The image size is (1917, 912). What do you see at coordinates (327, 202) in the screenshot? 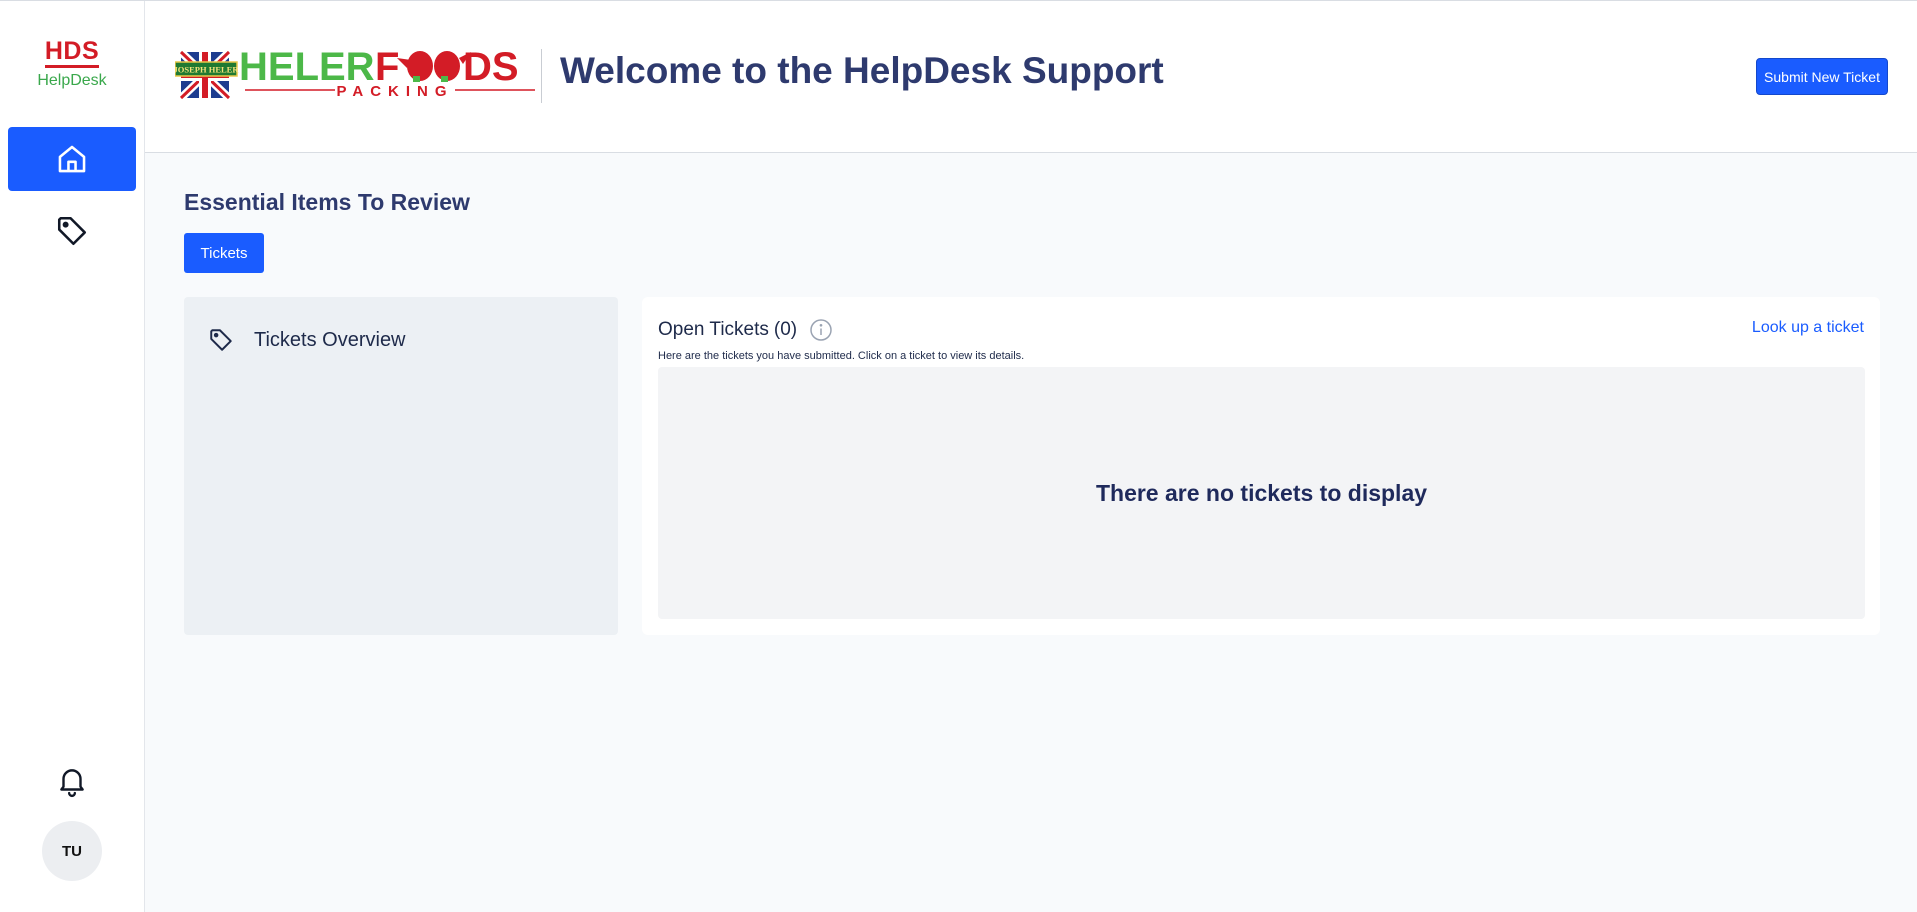
I see `section-title: Essential Items To Review` at bounding box center [327, 202].